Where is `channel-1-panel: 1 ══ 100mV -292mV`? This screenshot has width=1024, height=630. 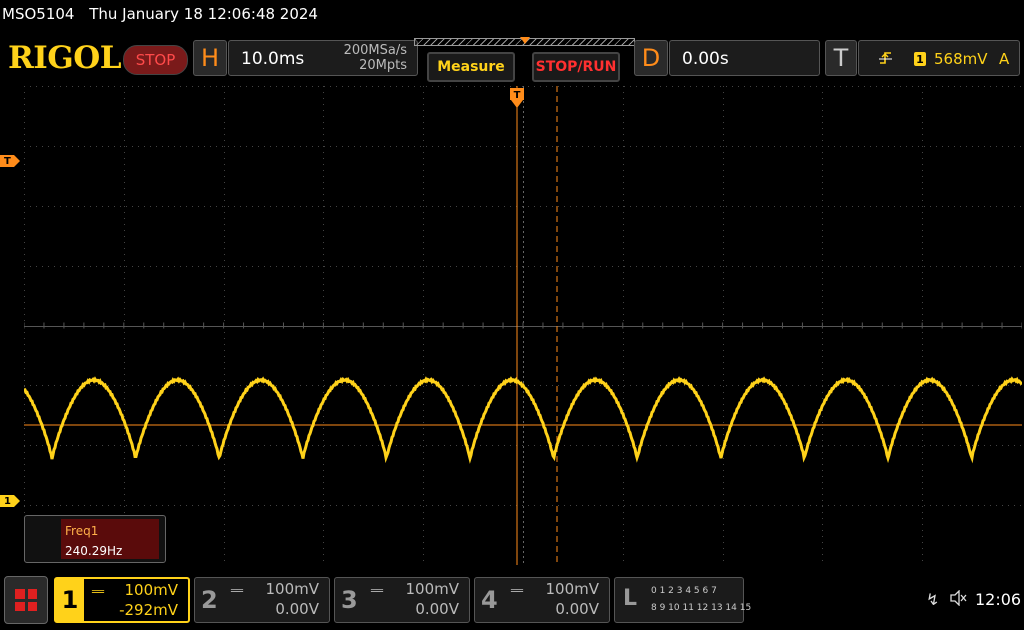
channel-1-panel: 1 ══ 100mV -292mV is located at coordinates (122, 600).